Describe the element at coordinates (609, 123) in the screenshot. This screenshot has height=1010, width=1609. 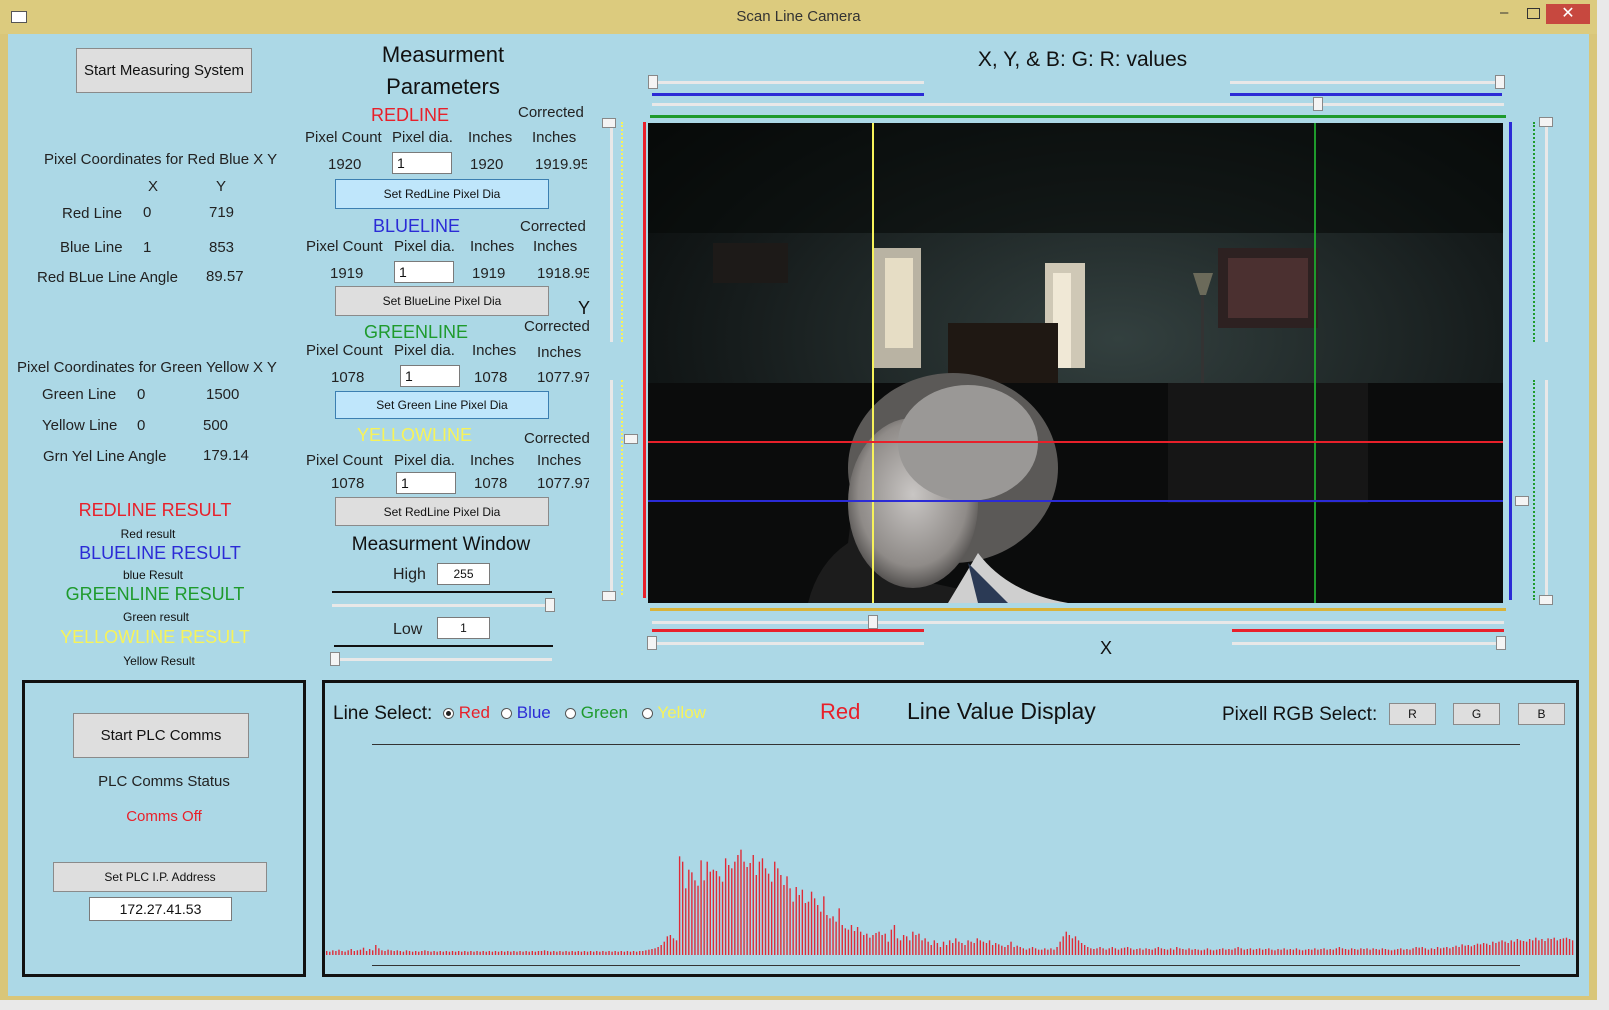
I see `left-slider-upper-thumb` at that location.